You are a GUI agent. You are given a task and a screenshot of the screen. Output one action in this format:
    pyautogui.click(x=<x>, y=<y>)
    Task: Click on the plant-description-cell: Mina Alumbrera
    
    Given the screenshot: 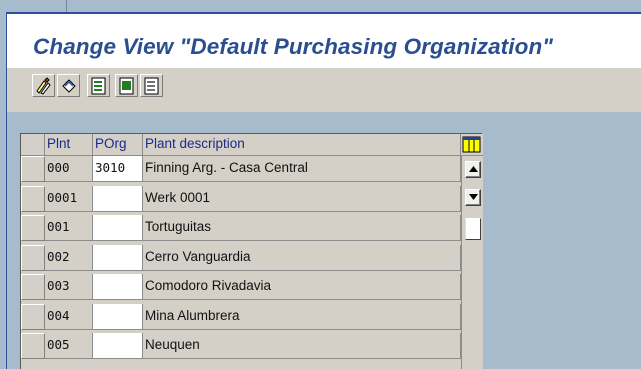 What is the action you would take?
    pyautogui.click(x=302, y=316)
    